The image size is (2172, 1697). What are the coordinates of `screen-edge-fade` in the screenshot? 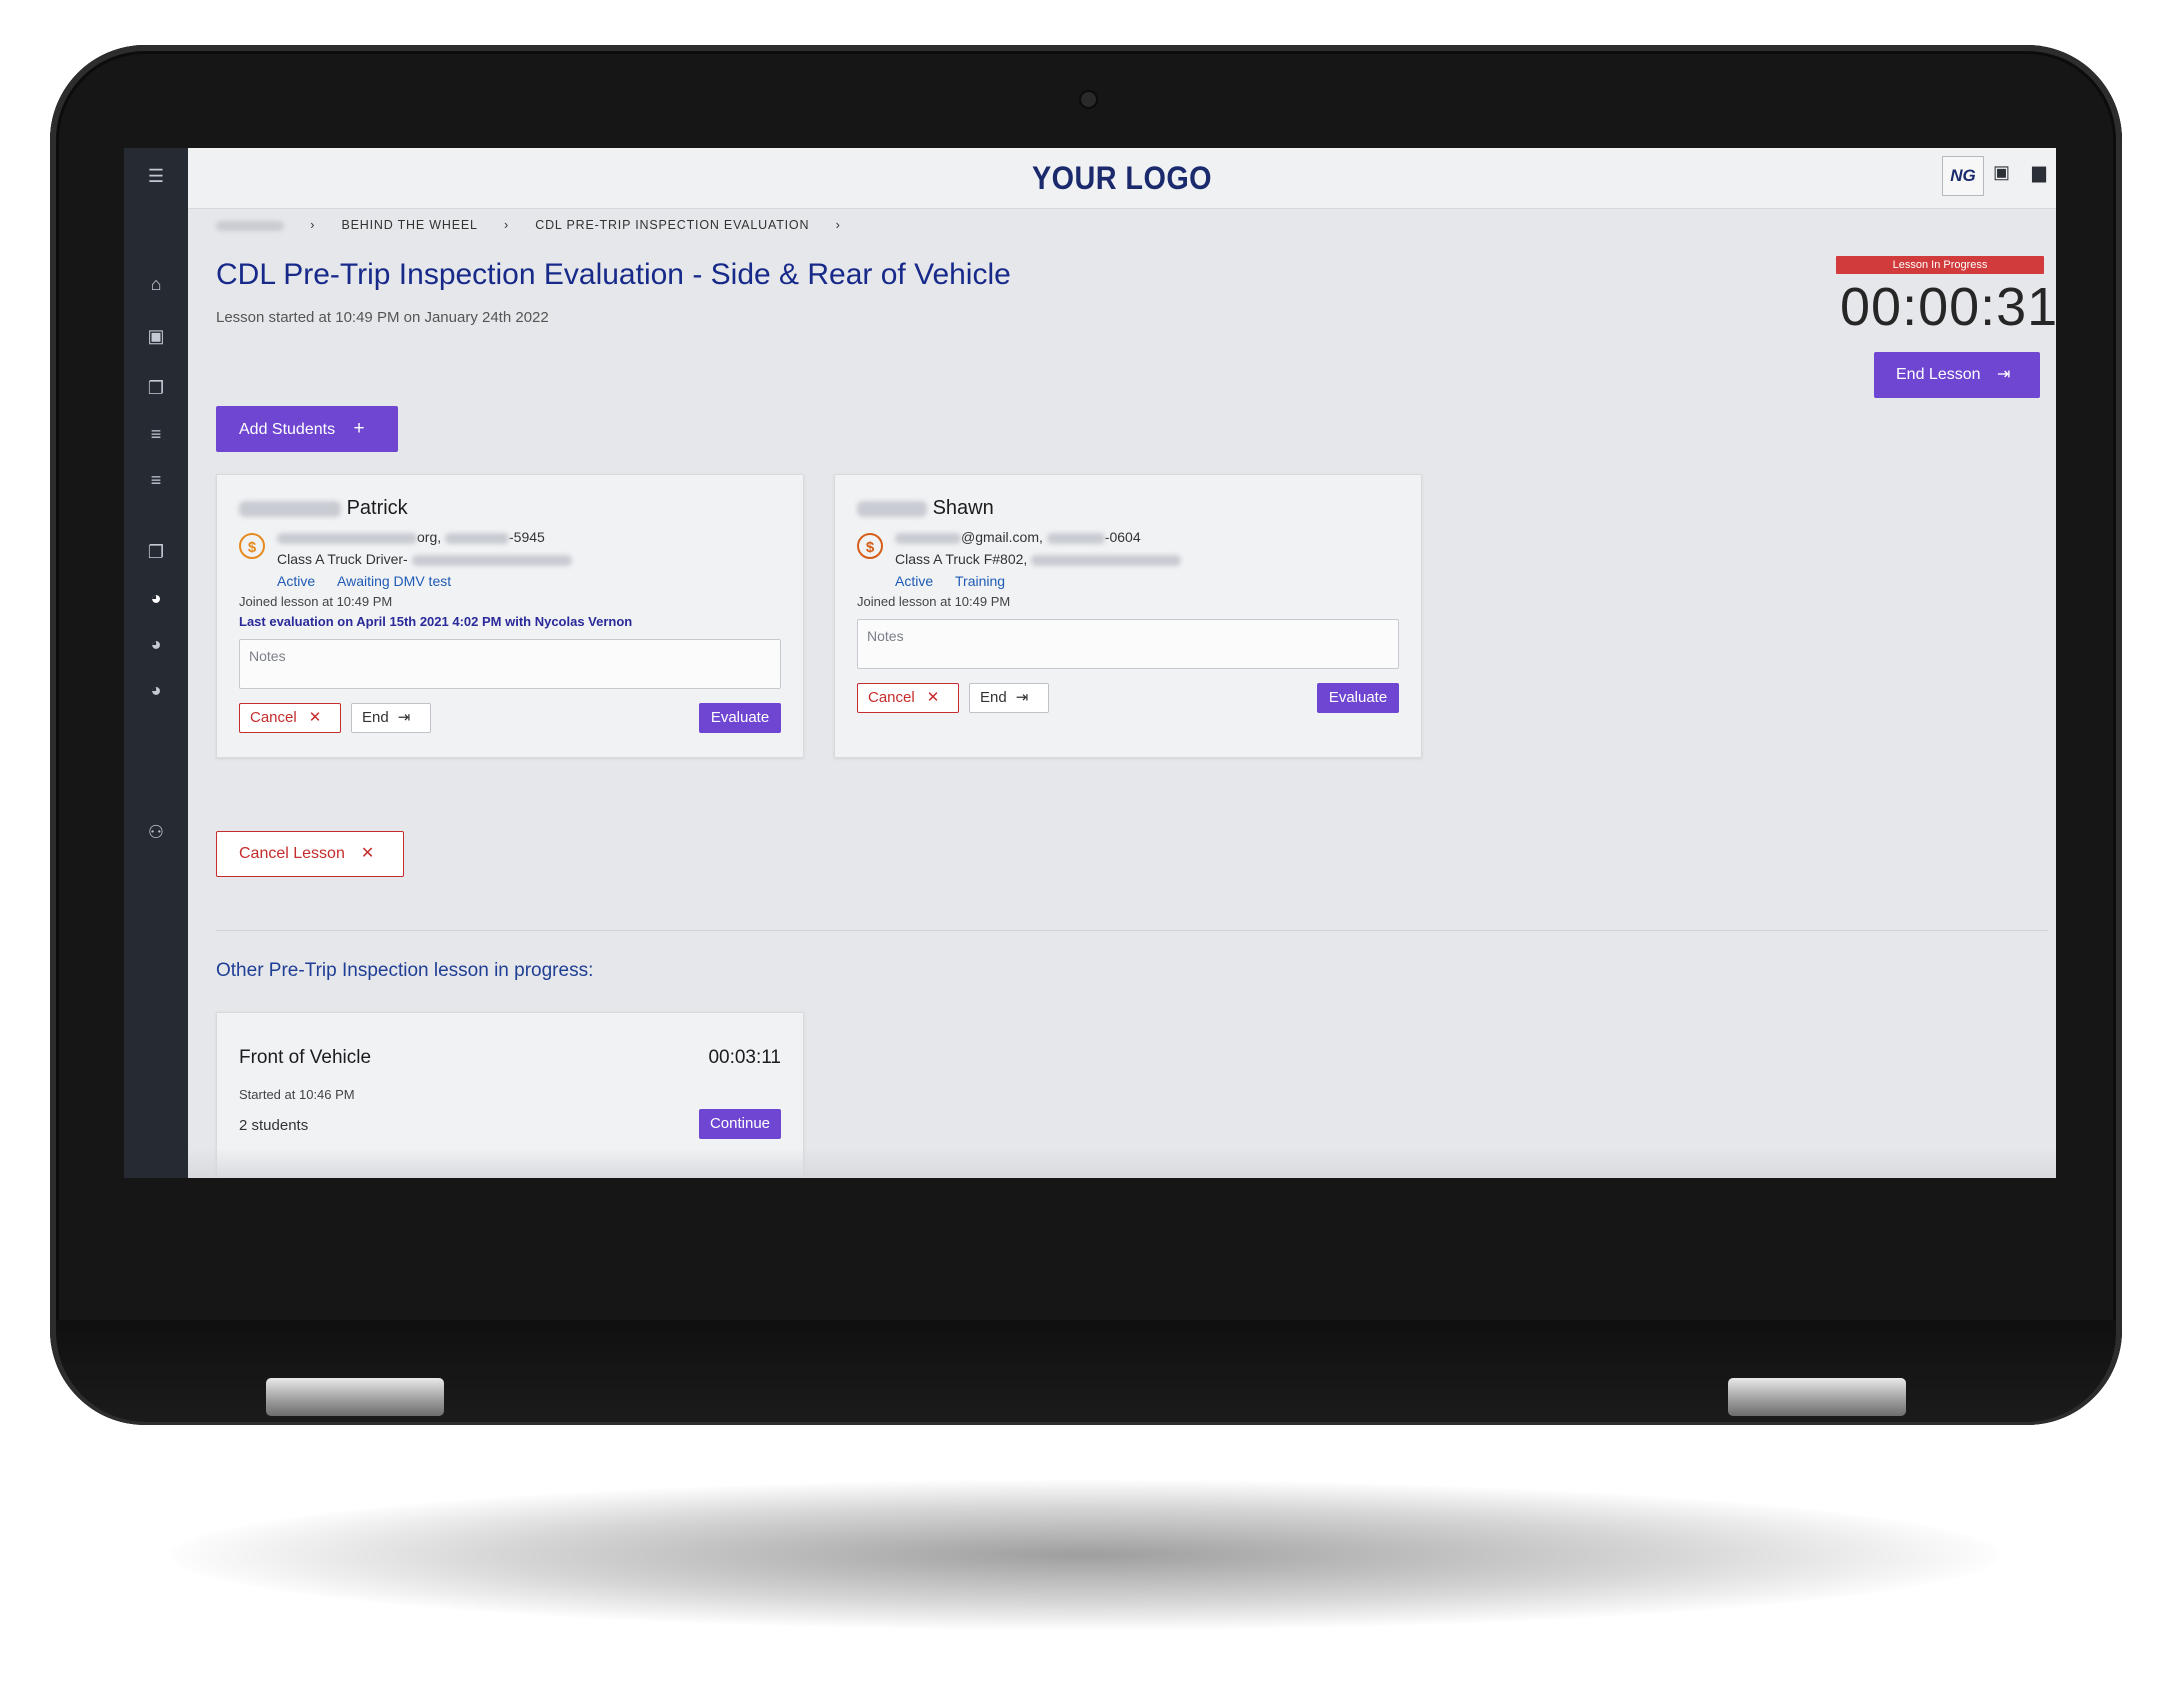 It's located at (1122, 1163).